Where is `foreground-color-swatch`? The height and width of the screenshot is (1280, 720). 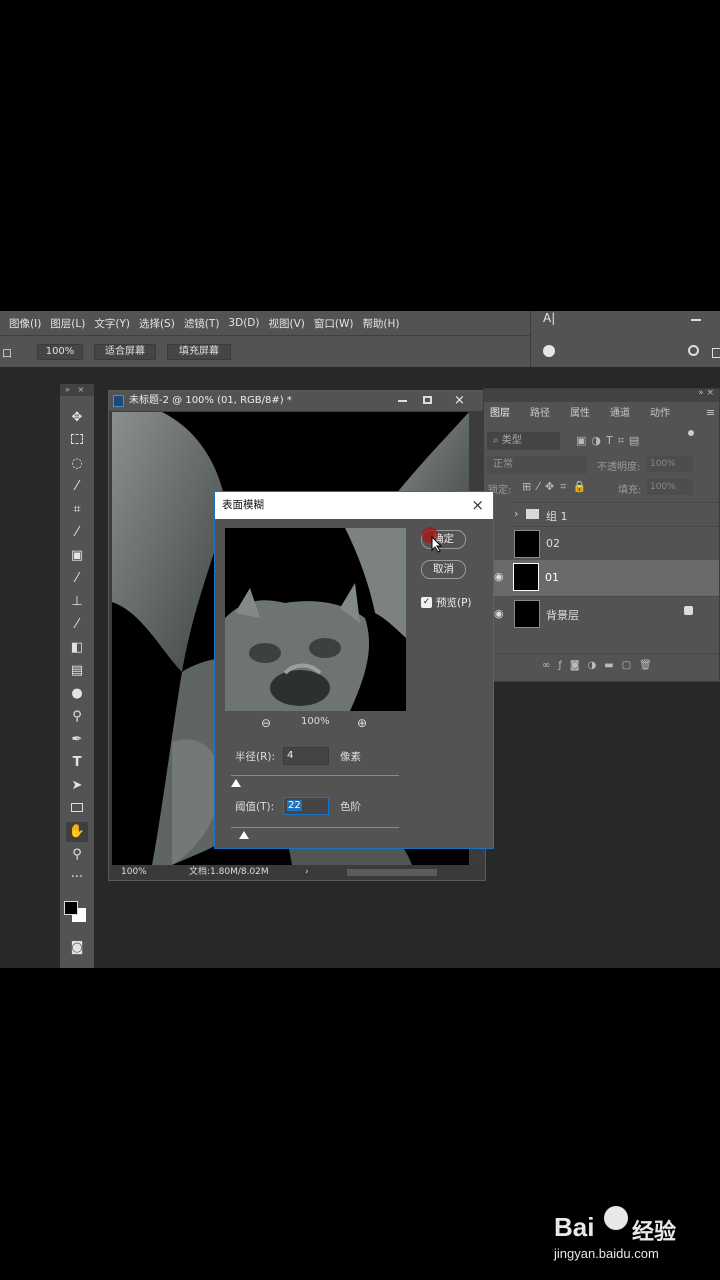
foreground-color-swatch is located at coordinates (71, 908).